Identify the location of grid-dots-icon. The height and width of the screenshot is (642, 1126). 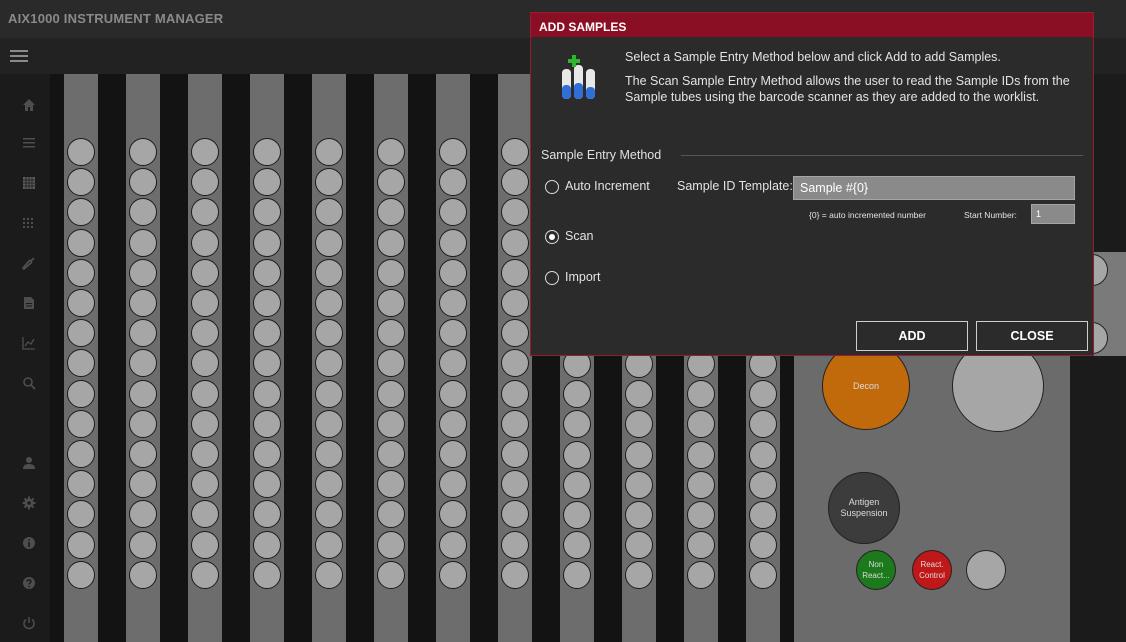
(29, 223).